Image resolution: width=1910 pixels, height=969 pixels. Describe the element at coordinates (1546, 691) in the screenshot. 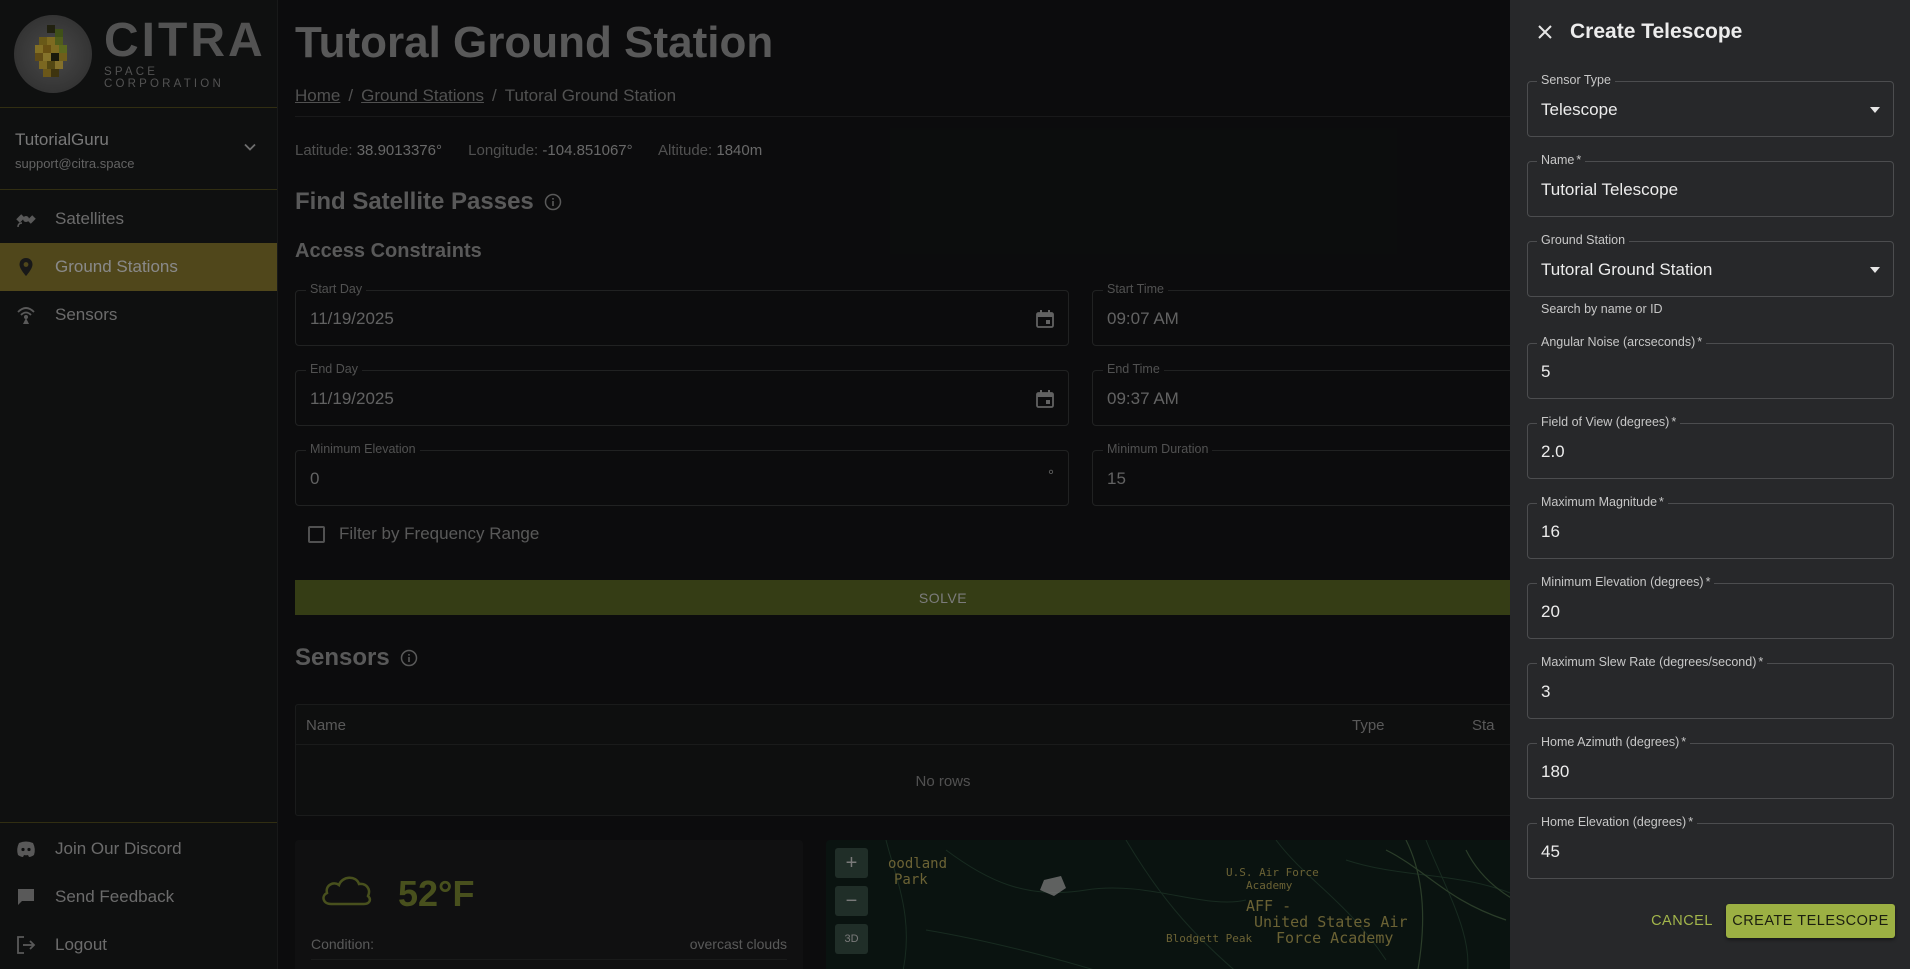

I see `field-value: 3` at that location.